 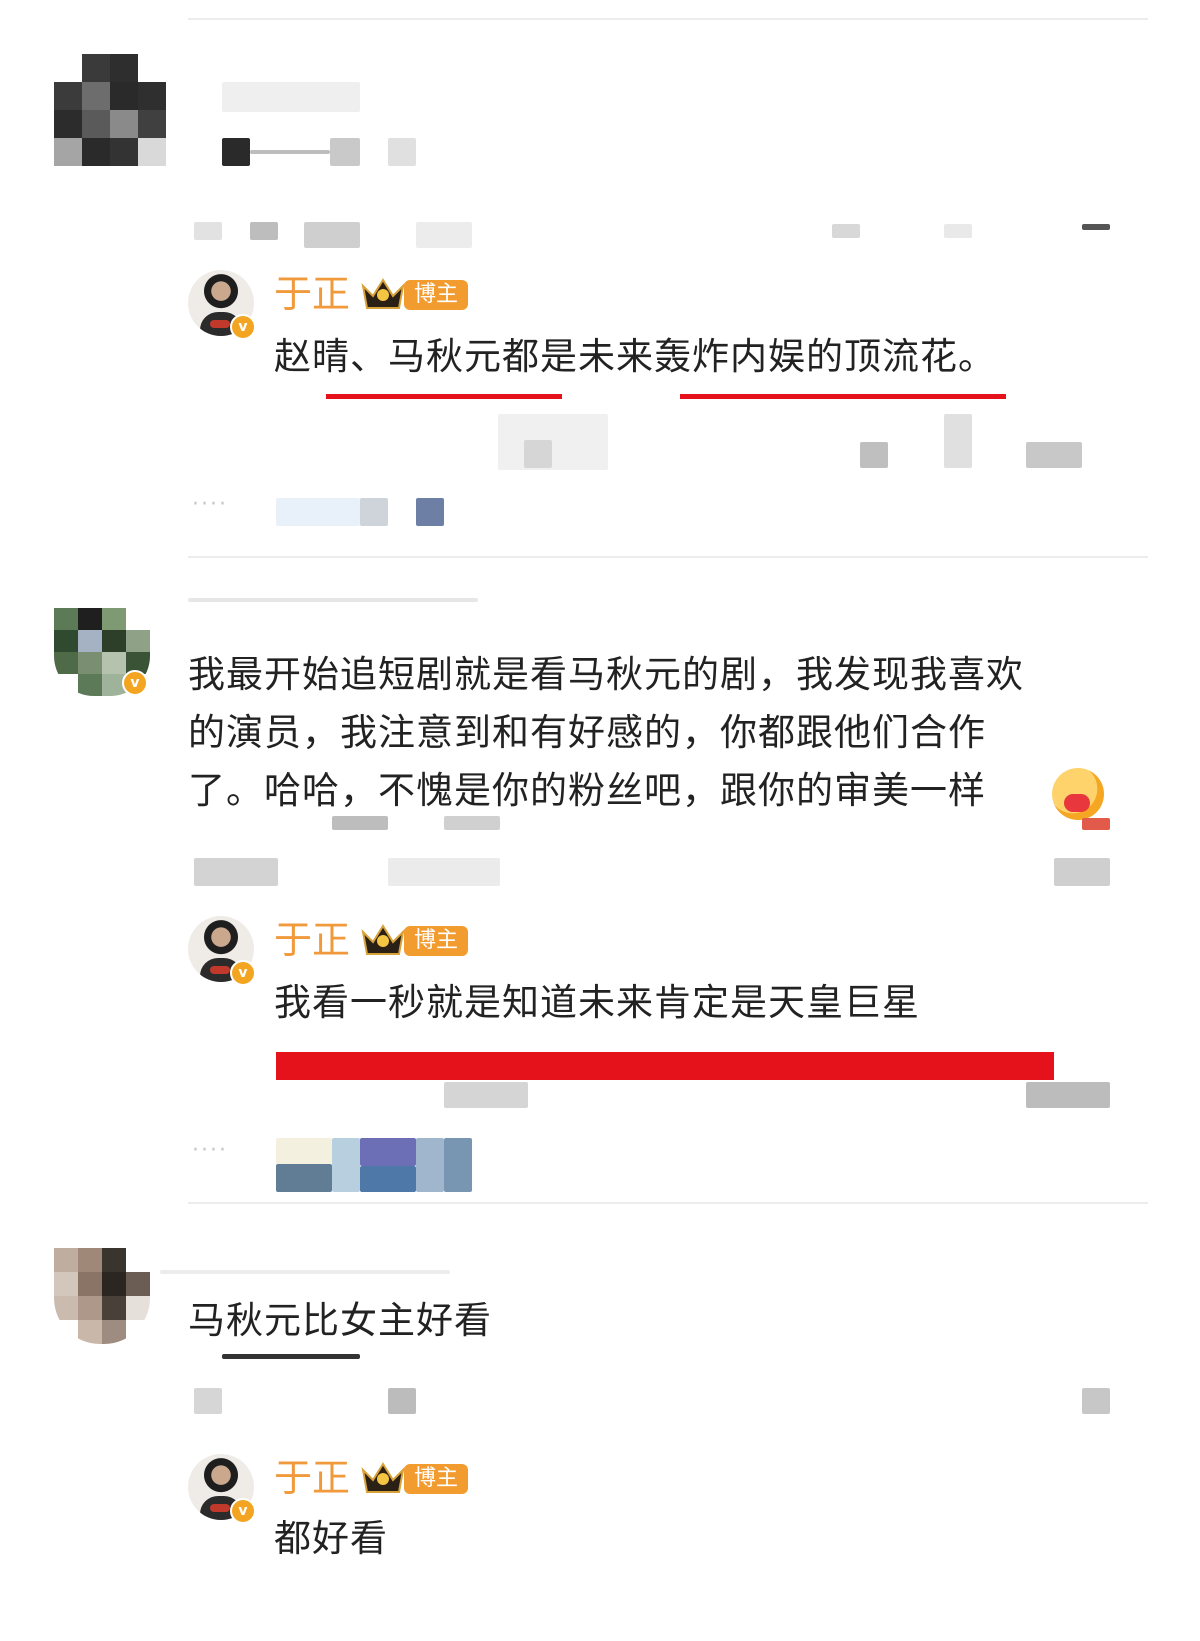 I want to click on reply-text: 我看一秒就是知道未来肯定是天皇巨星, so click(x=597, y=1002).